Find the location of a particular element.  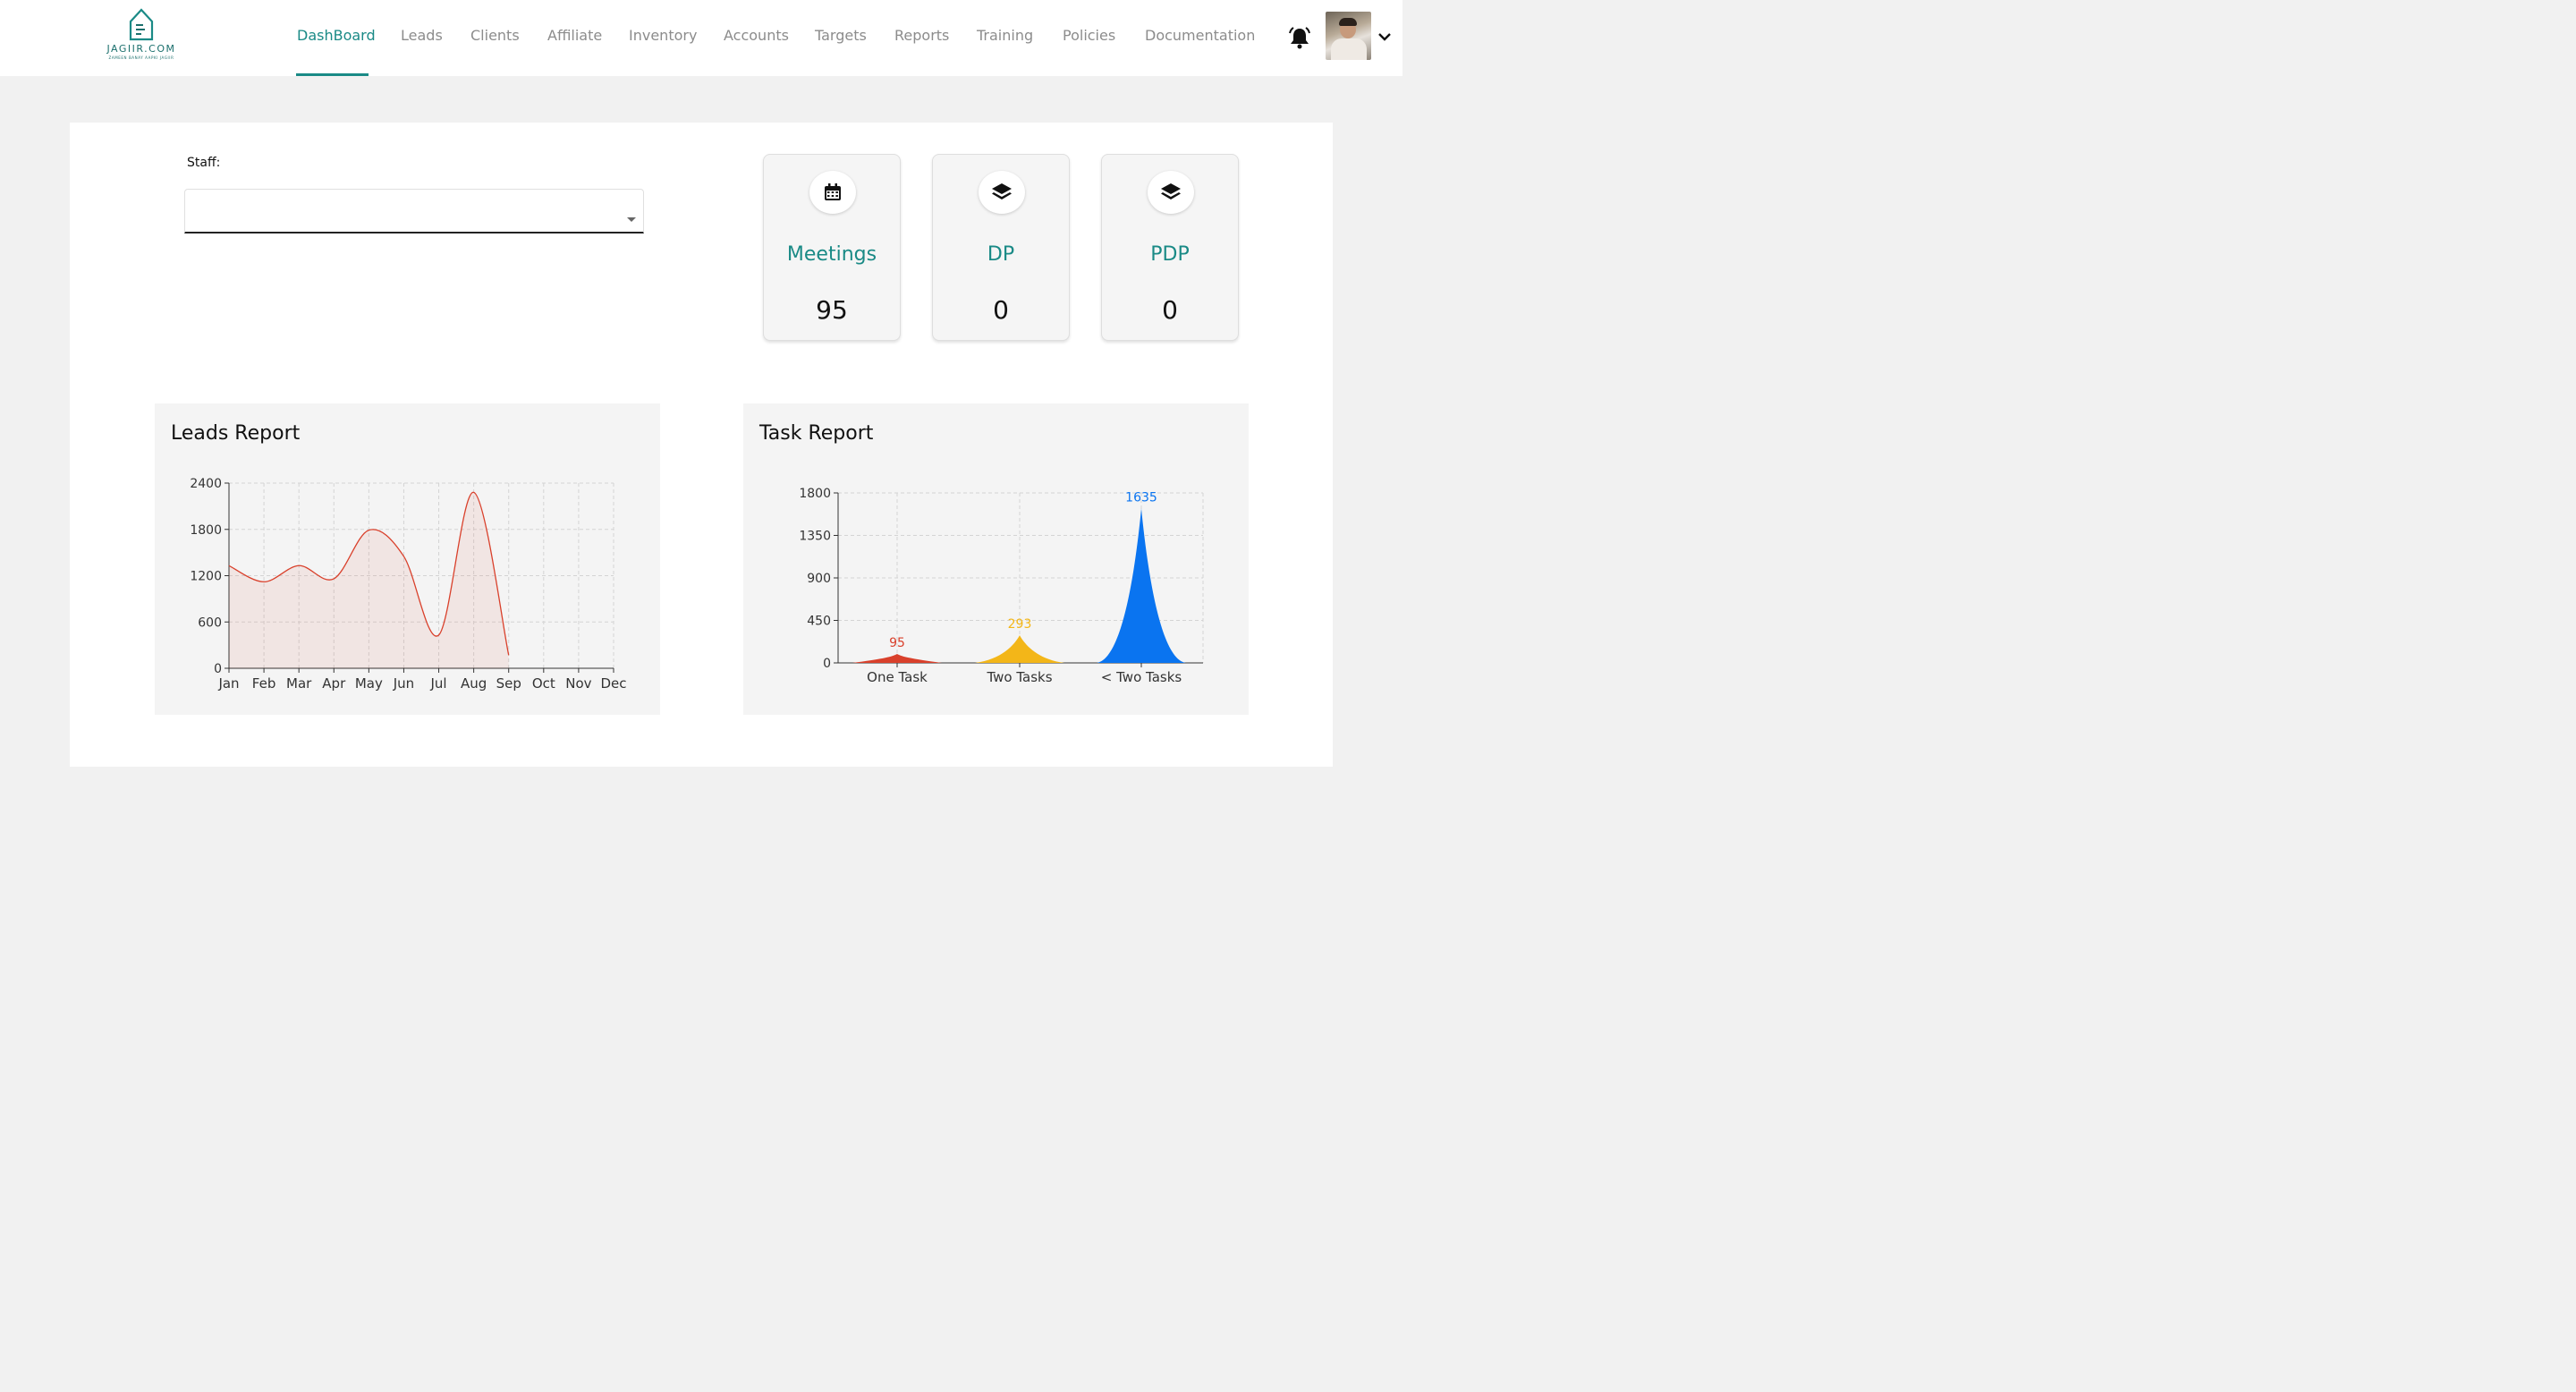

x-tick-label: Aug is located at coordinates (474, 683).